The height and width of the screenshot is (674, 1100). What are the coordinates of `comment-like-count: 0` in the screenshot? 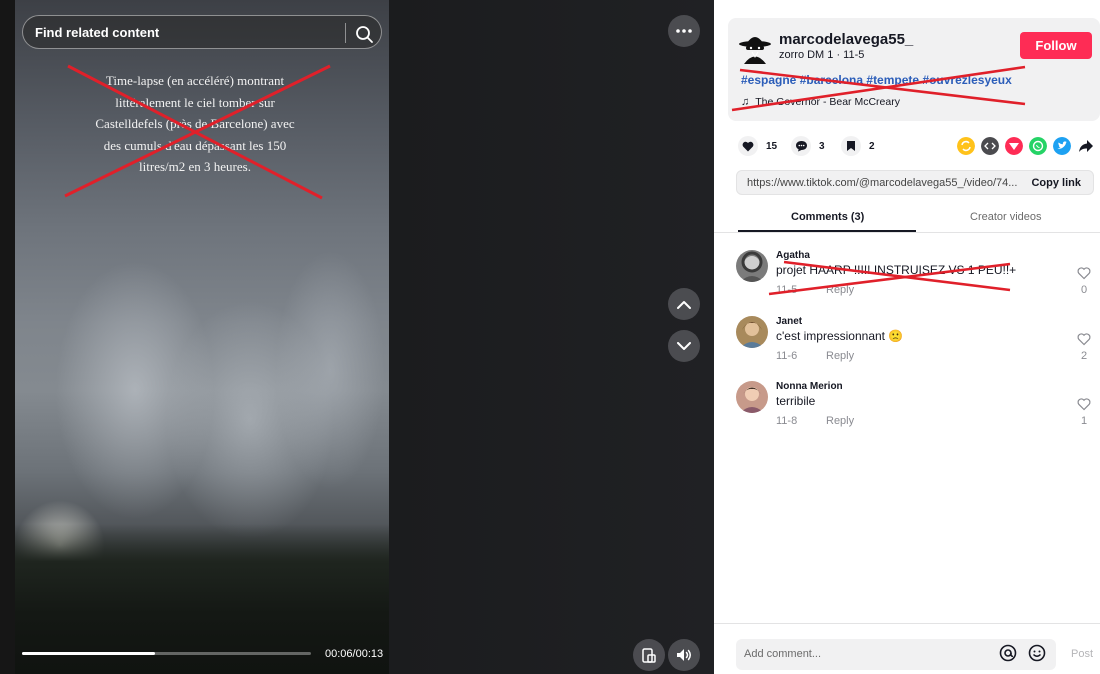 It's located at (1084, 290).